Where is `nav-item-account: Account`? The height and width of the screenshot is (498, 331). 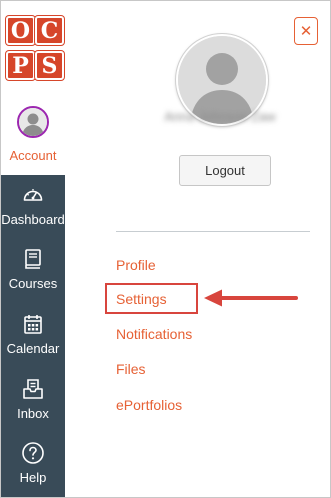
nav-item-account: Account is located at coordinates (33, 135).